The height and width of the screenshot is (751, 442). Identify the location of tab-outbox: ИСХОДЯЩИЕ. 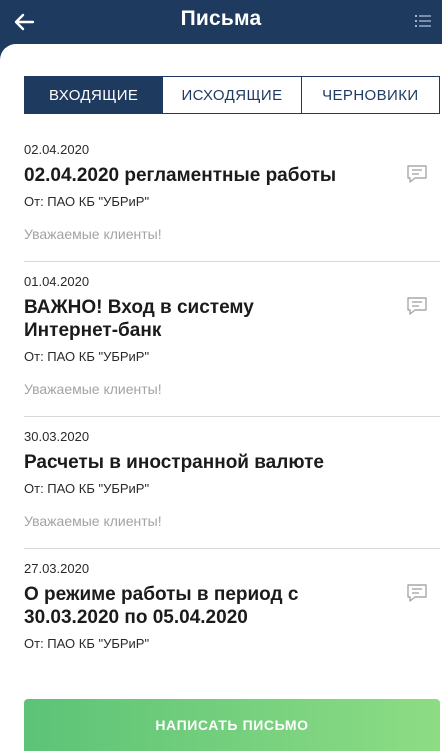
(231, 95).